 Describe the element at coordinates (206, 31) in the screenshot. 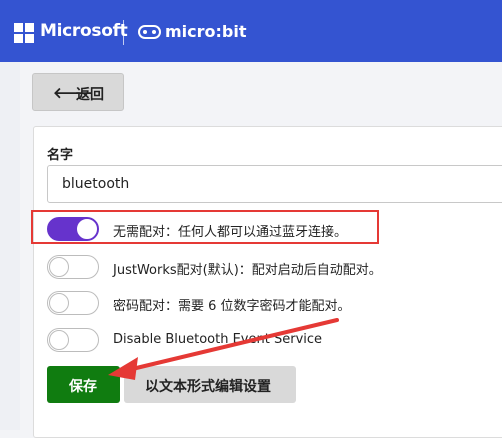

I see `product-name: micro:bit` at that location.